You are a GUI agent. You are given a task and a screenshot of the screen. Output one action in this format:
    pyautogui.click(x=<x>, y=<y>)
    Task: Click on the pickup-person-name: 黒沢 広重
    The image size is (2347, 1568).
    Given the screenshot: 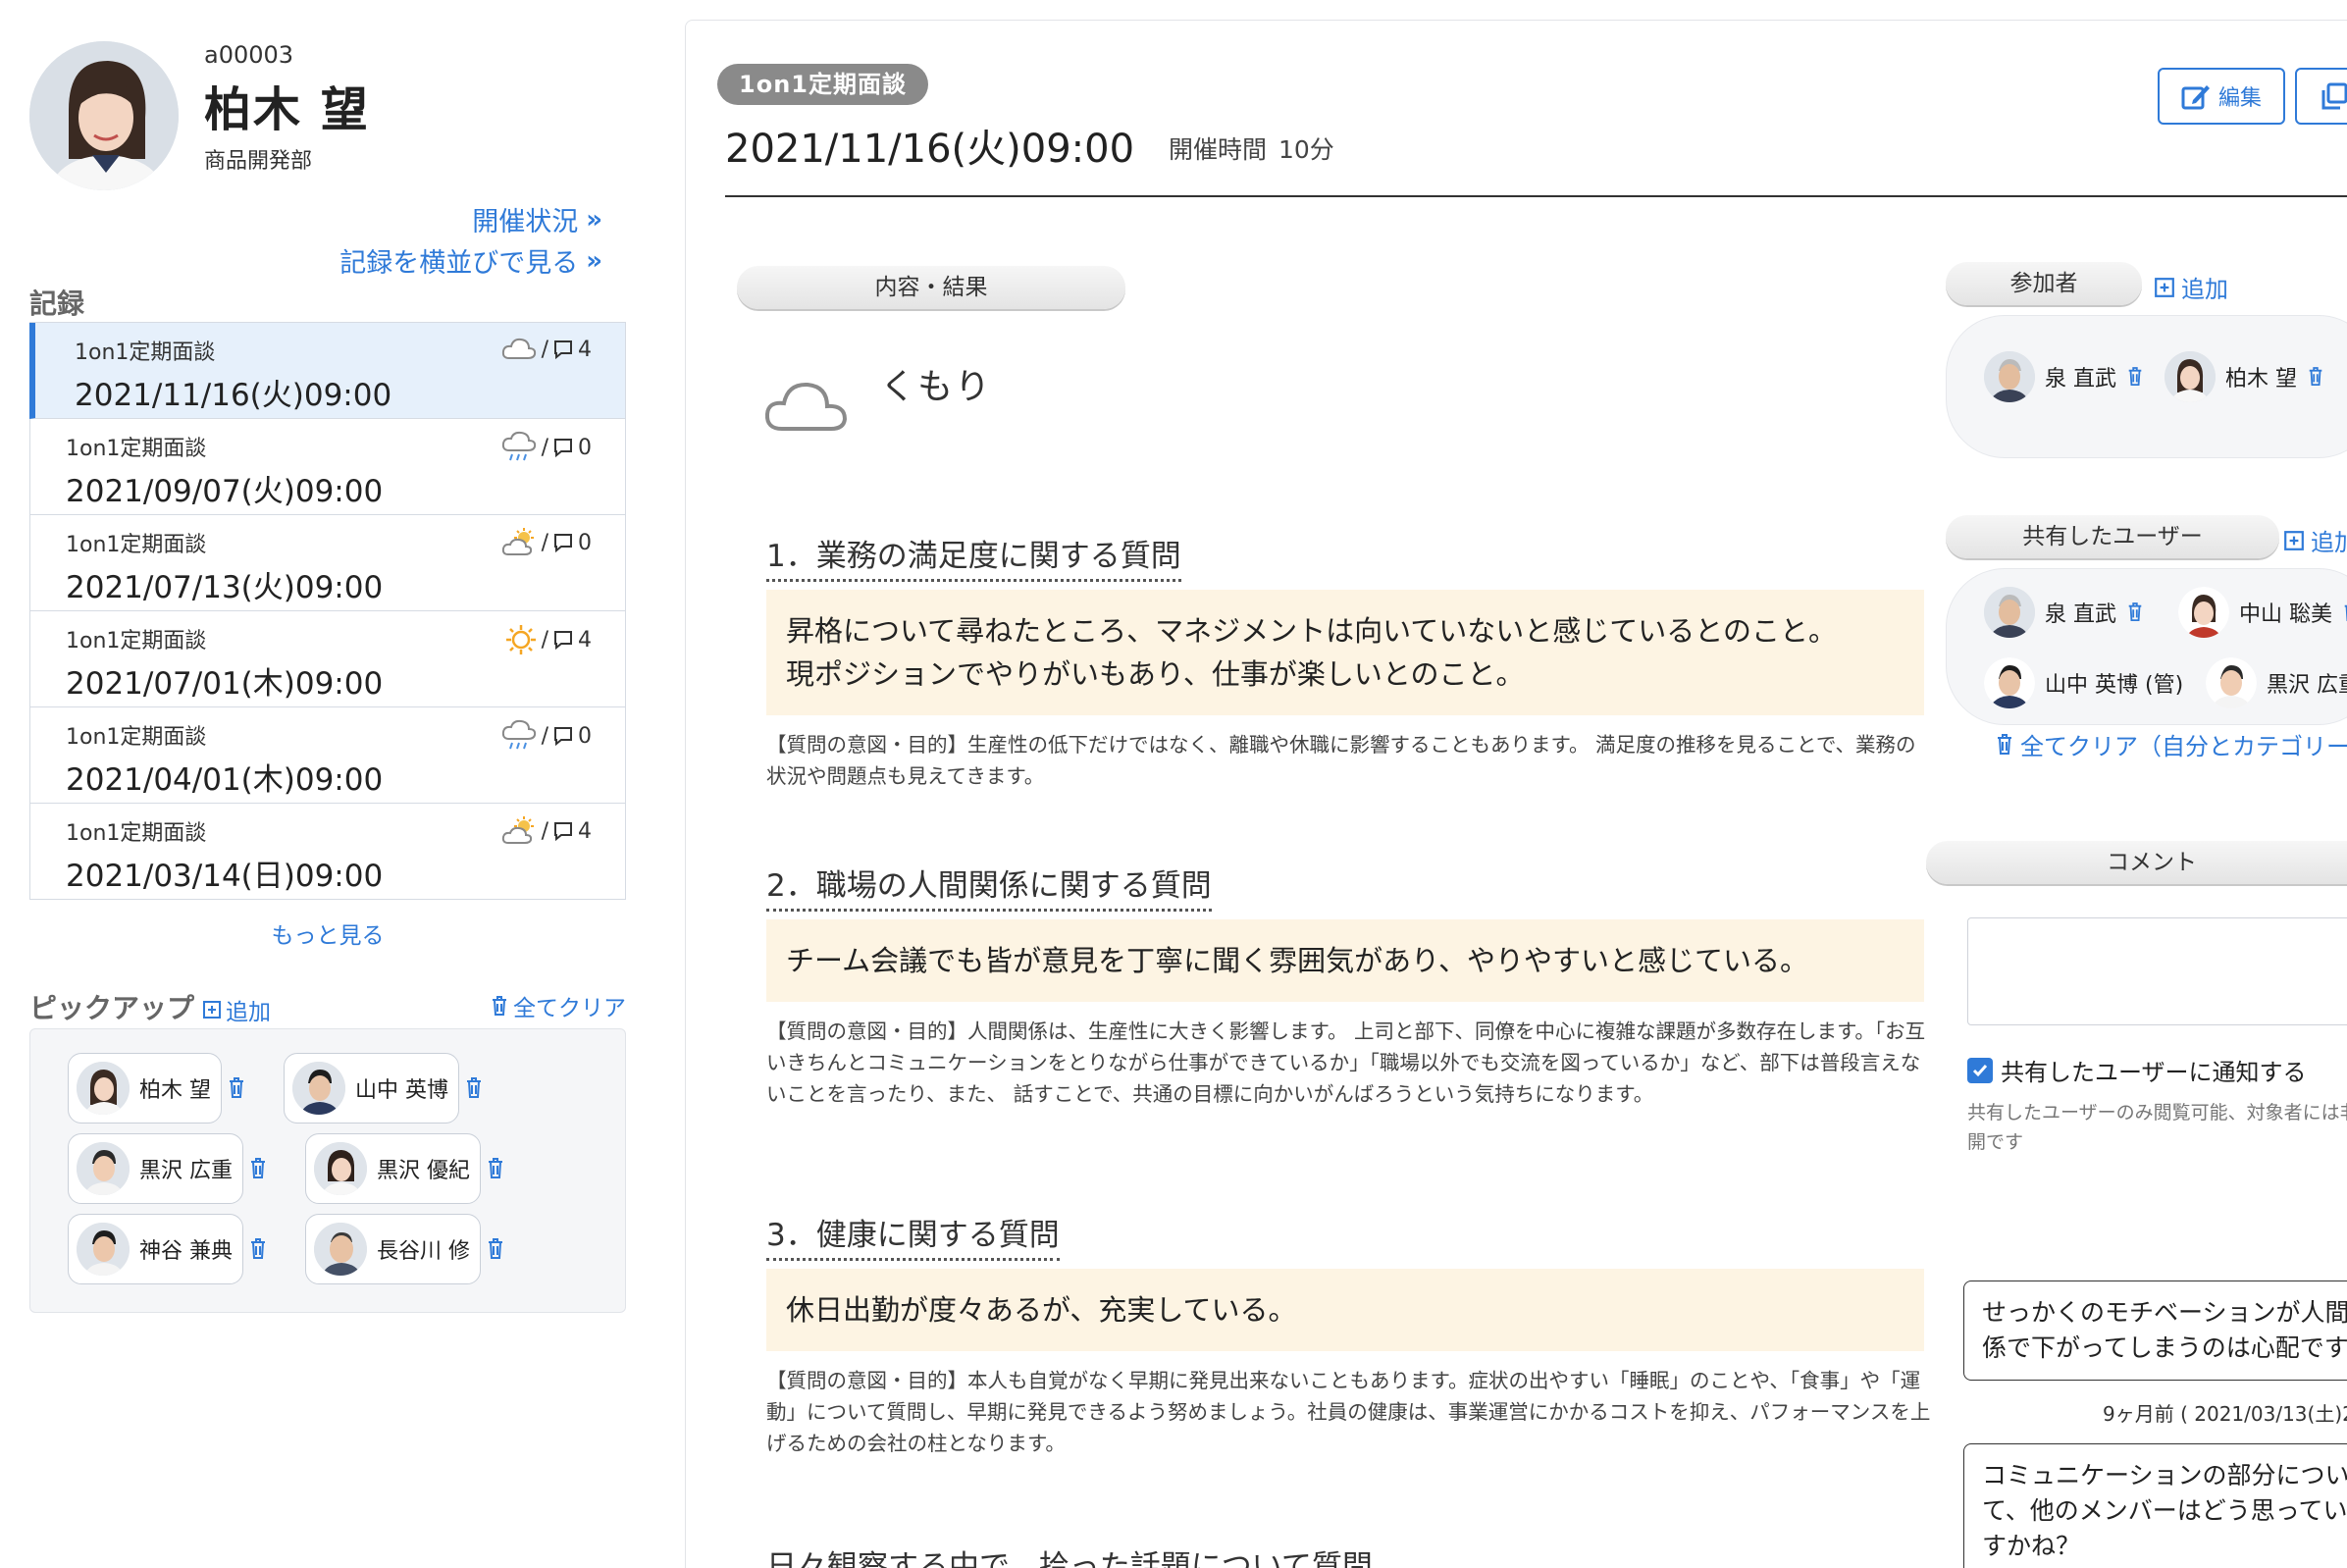 What is the action you would take?
    pyautogui.click(x=186, y=1171)
    